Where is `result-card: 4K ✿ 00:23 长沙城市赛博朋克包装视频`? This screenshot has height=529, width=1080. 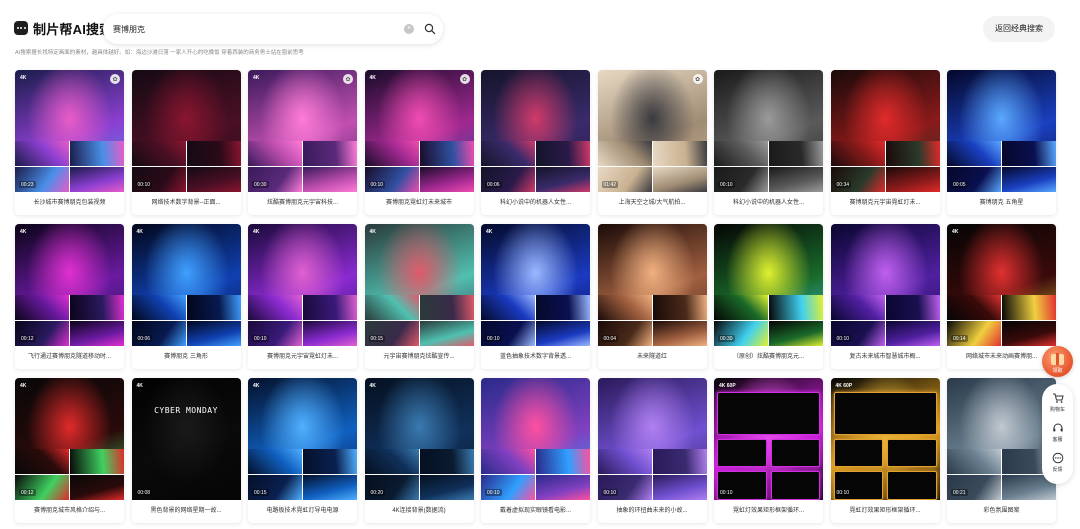
result-card: 4K ✿ 00:23 长沙城市赛博朋克包装视频 is located at coordinates (69, 142).